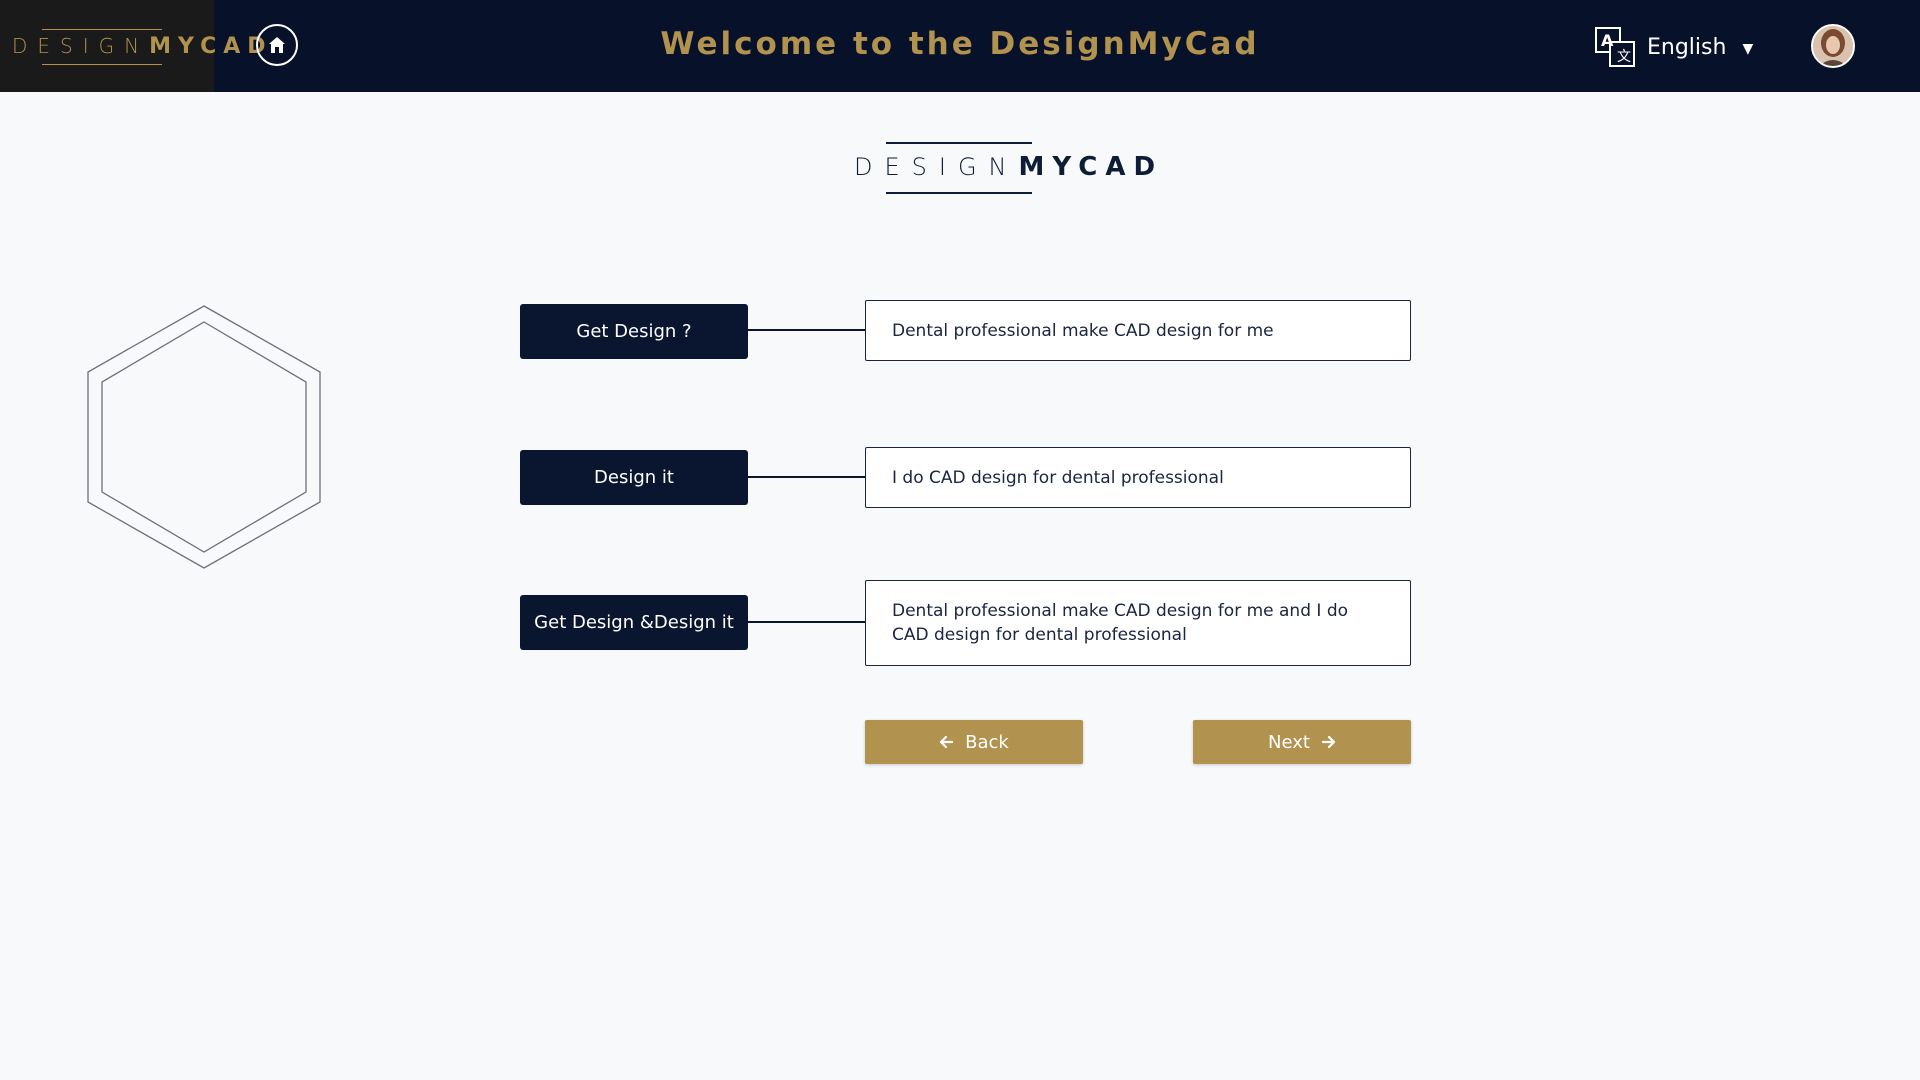  I want to click on home-button, so click(277, 45).